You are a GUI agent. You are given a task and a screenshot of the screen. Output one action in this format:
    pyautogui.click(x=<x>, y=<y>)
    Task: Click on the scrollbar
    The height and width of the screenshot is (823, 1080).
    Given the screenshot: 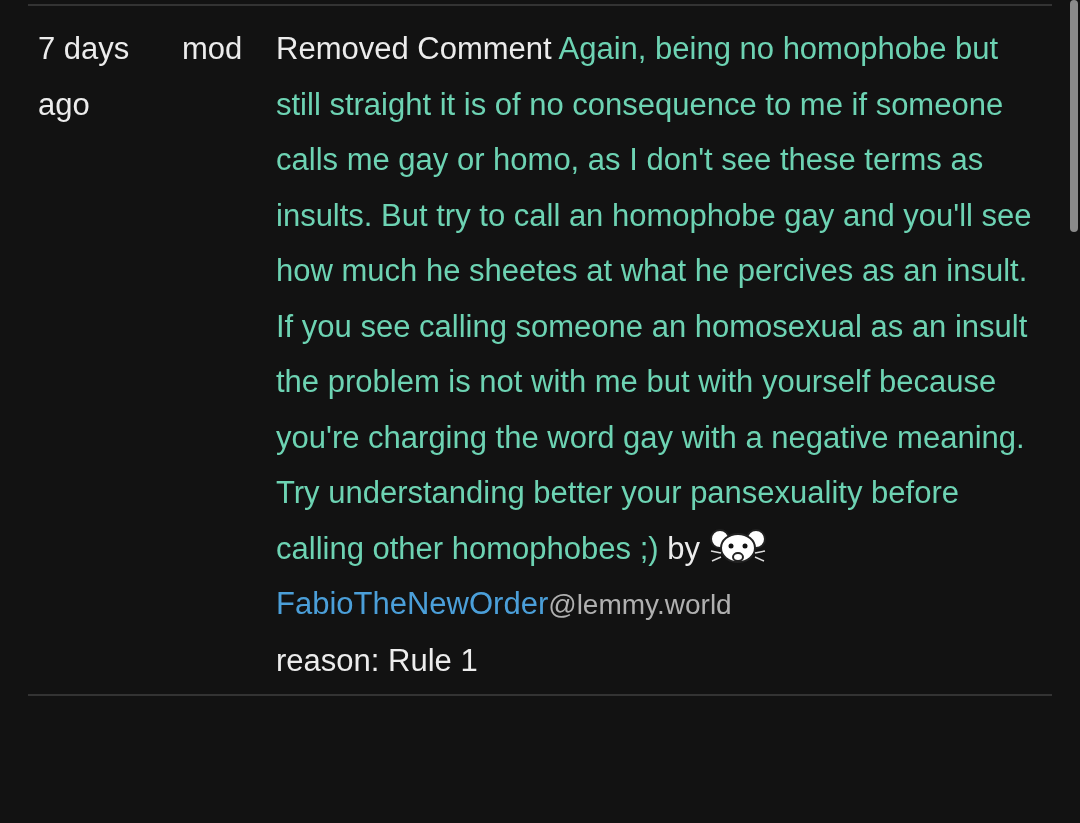 What is the action you would take?
    pyautogui.click(x=1074, y=116)
    